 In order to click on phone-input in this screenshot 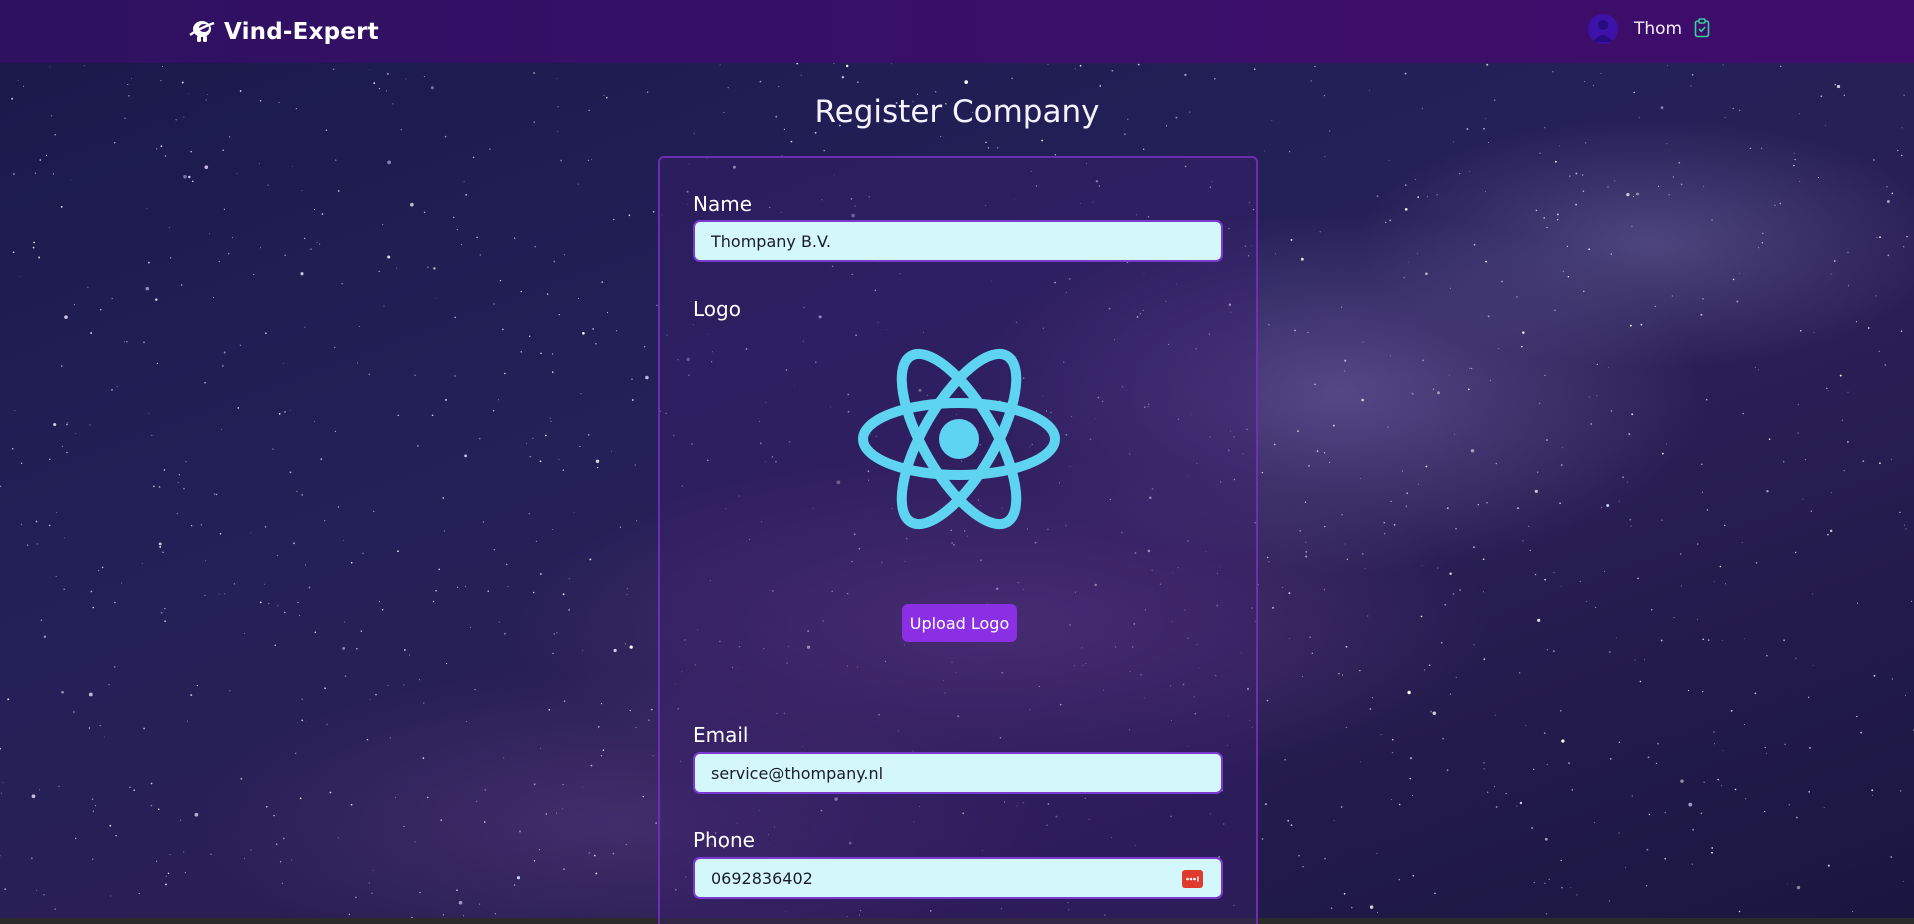, I will do `click(958, 878)`.